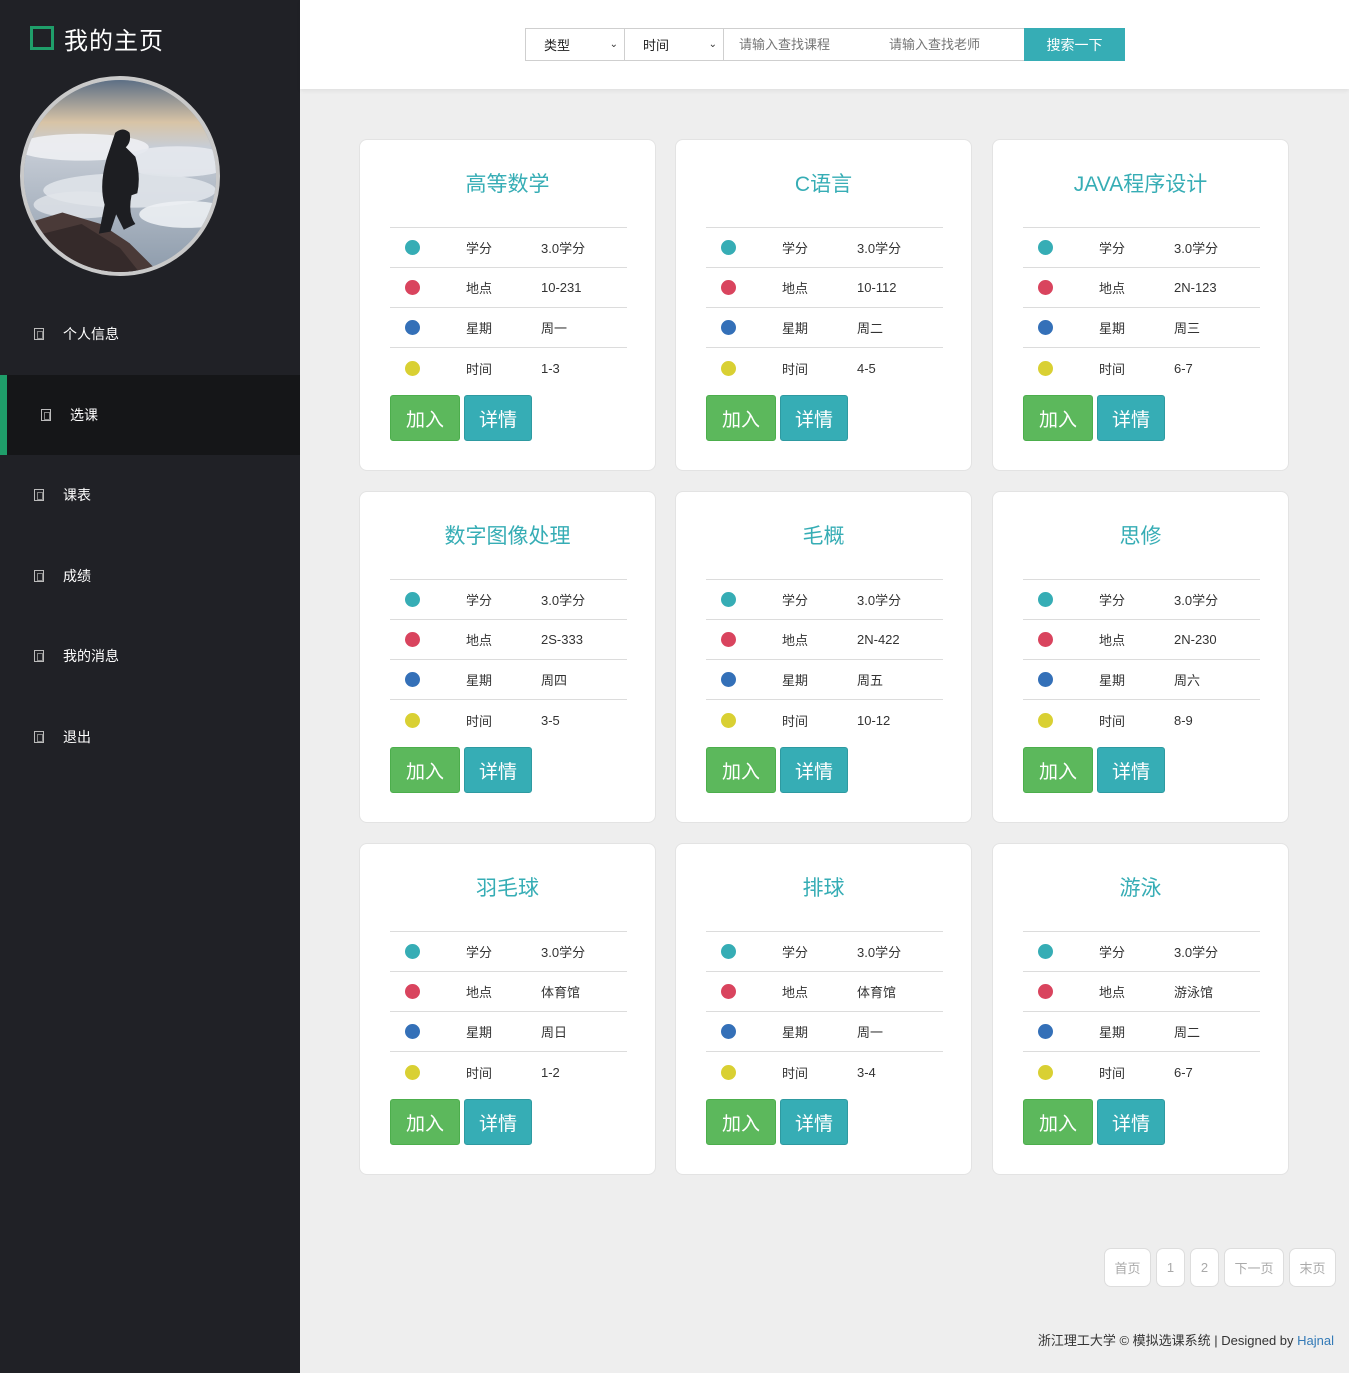  I want to click on row-value: 8-9, so click(1183, 720).